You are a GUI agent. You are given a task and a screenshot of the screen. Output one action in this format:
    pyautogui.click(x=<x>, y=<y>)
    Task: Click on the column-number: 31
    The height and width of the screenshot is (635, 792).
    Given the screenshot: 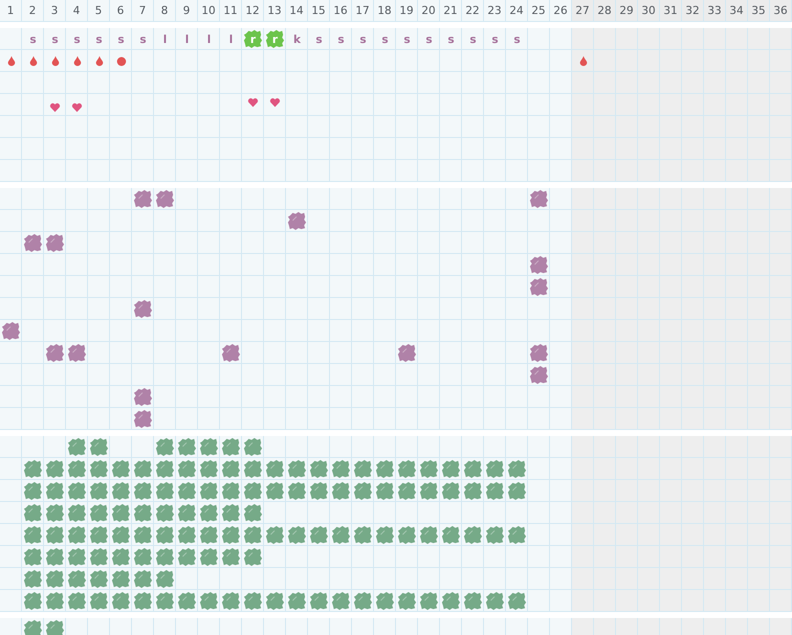 What is the action you would take?
    pyautogui.click(x=671, y=11)
    